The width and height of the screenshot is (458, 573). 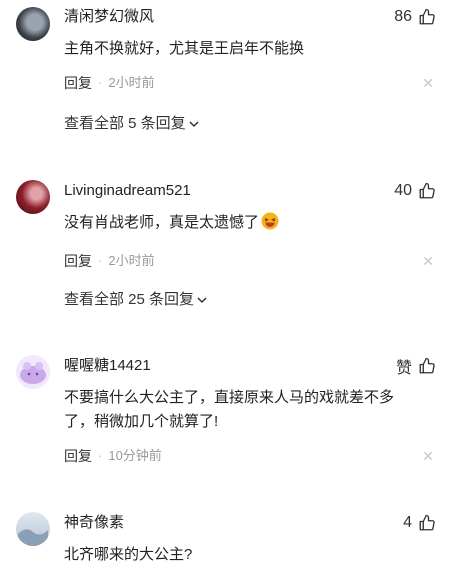 What do you see at coordinates (403, 368) in the screenshot?
I see `like-count: 赞` at bounding box center [403, 368].